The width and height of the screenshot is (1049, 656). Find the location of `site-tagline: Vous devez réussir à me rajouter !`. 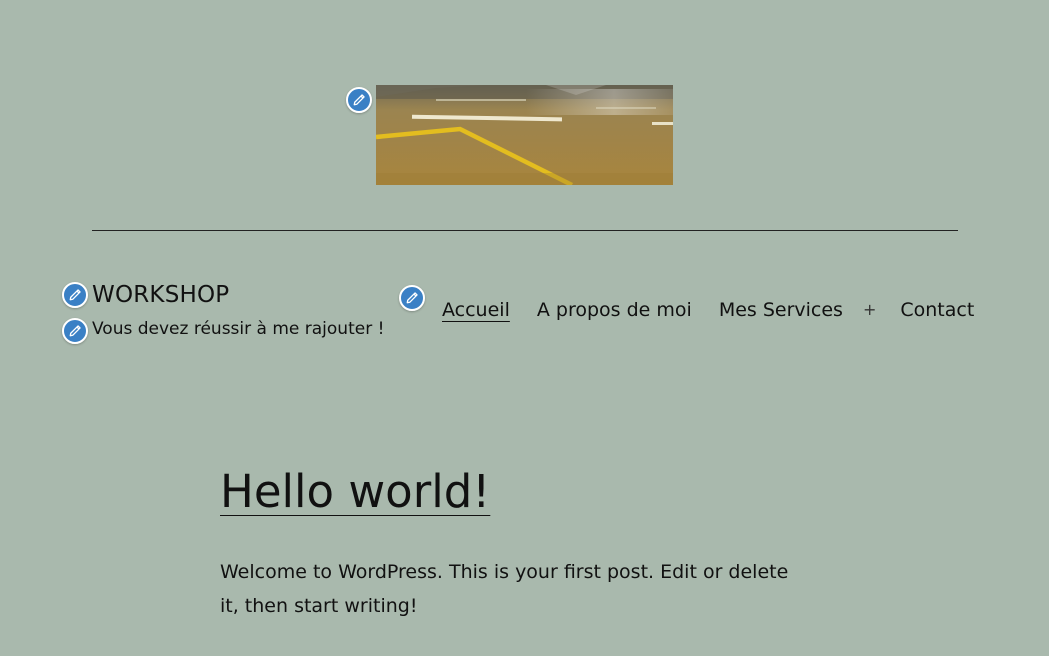

site-tagline: Vous devez réussir à me rajouter ! is located at coordinates (238, 329).